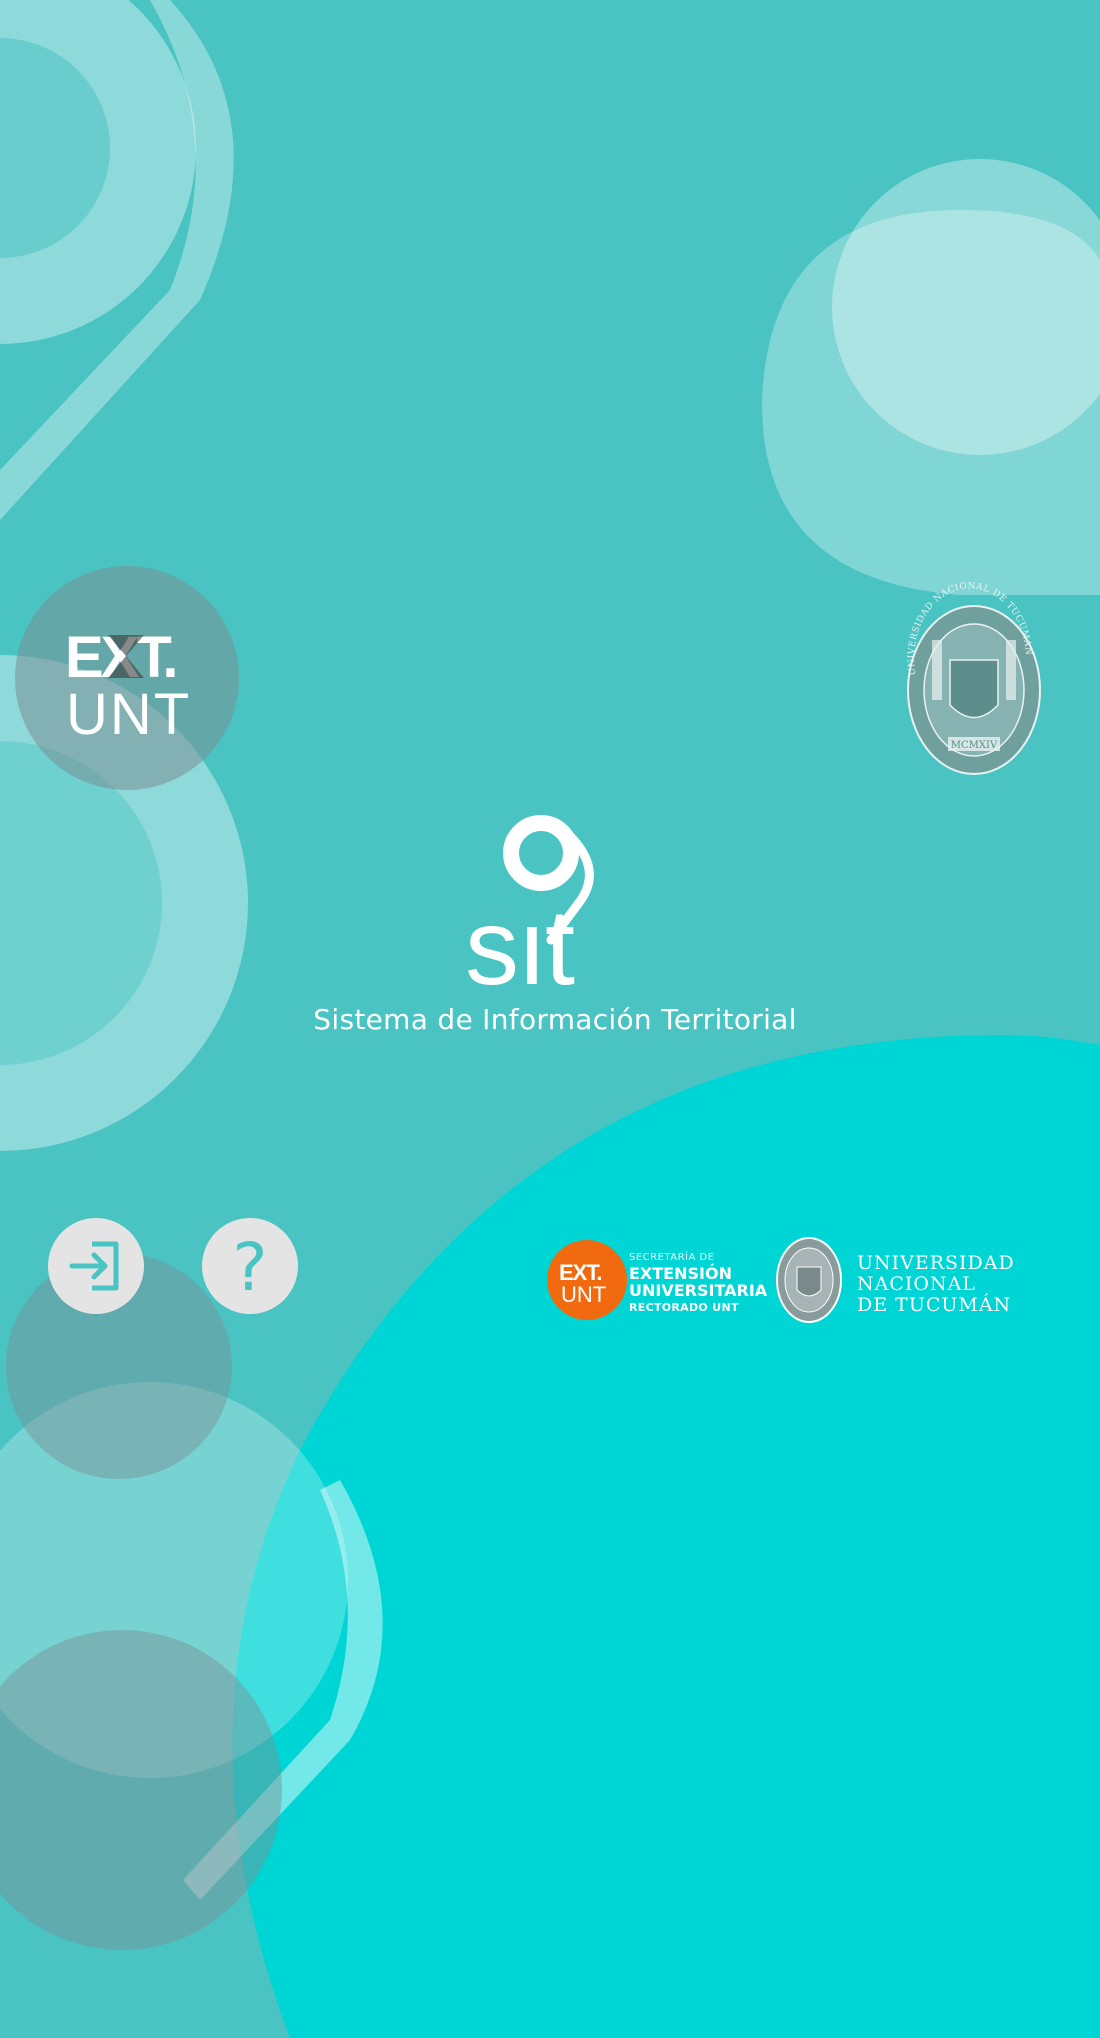 This screenshot has height=2038, width=1100. Describe the element at coordinates (680, 1273) in the screenshot. I see `extension-line1: EXTENSIÓN` at that location.